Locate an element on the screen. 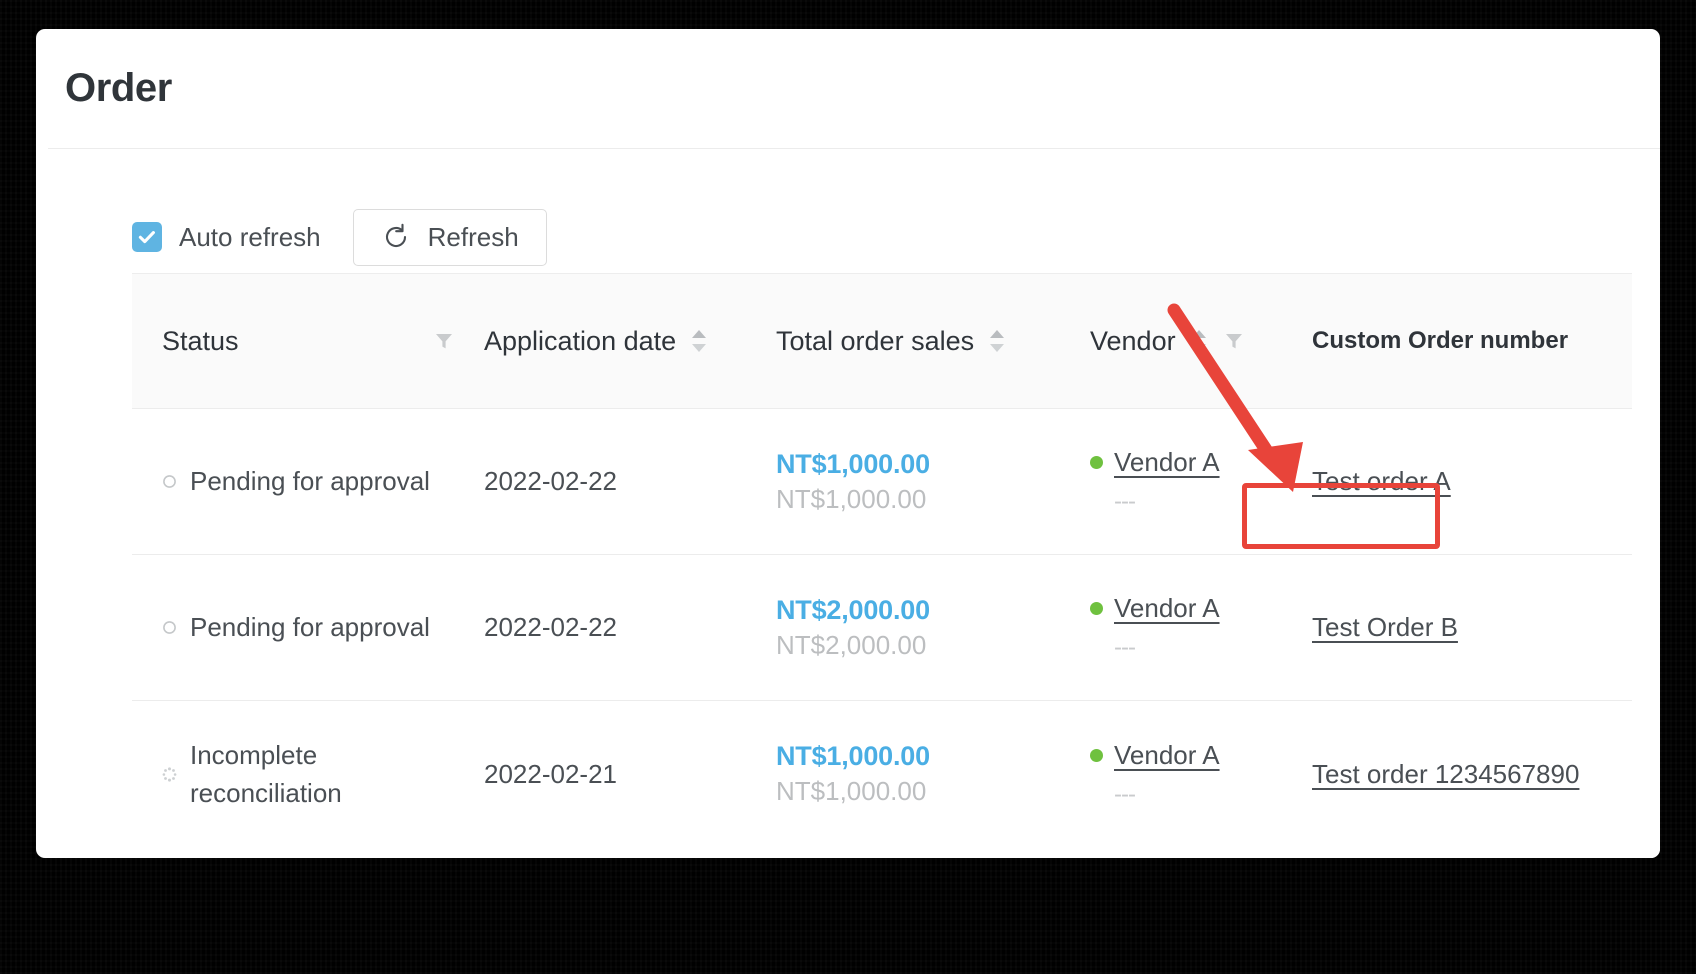 The height and width of the screenshot is (974, 1696). column-header-custom-order-number: Custom Order number is located at coordinates (1440, 341).